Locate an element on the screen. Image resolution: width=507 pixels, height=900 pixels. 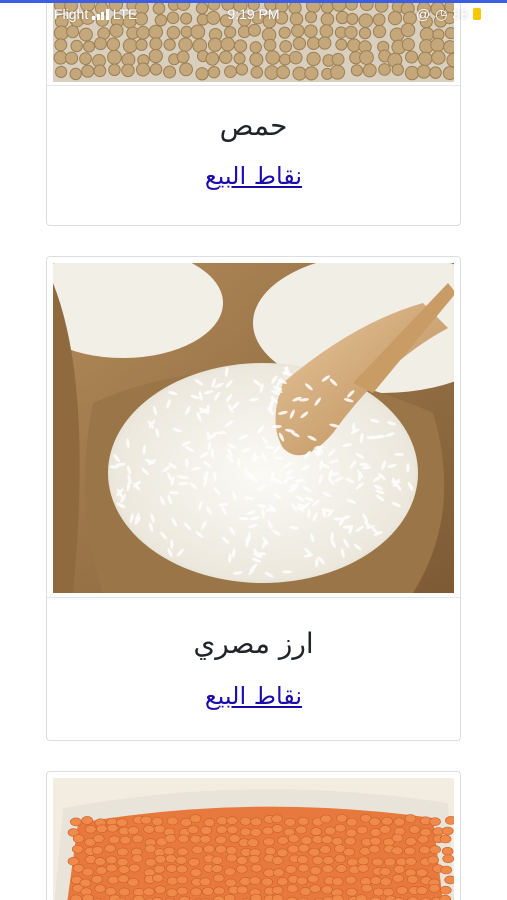
at-sign-icon: @ is located at coordinates (423, 14).